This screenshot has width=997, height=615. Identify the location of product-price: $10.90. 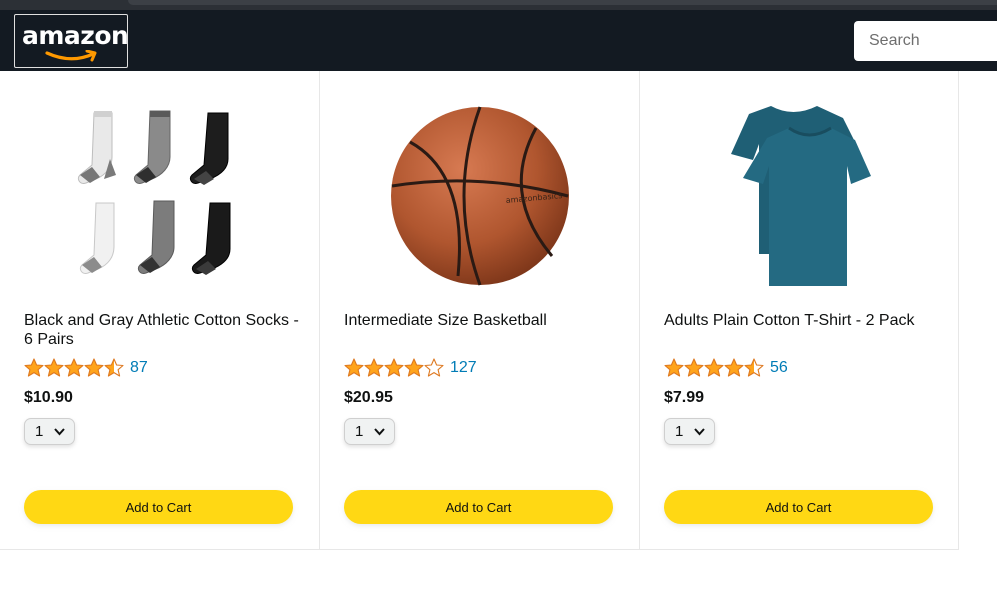
(48, 397).